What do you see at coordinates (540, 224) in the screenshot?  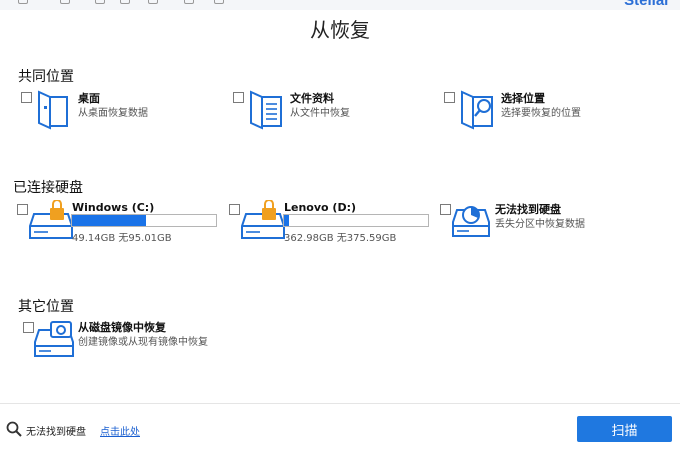 I see `lost-partition-sub: 丢失分区中恢复数据` at bounding box center [540, 224].